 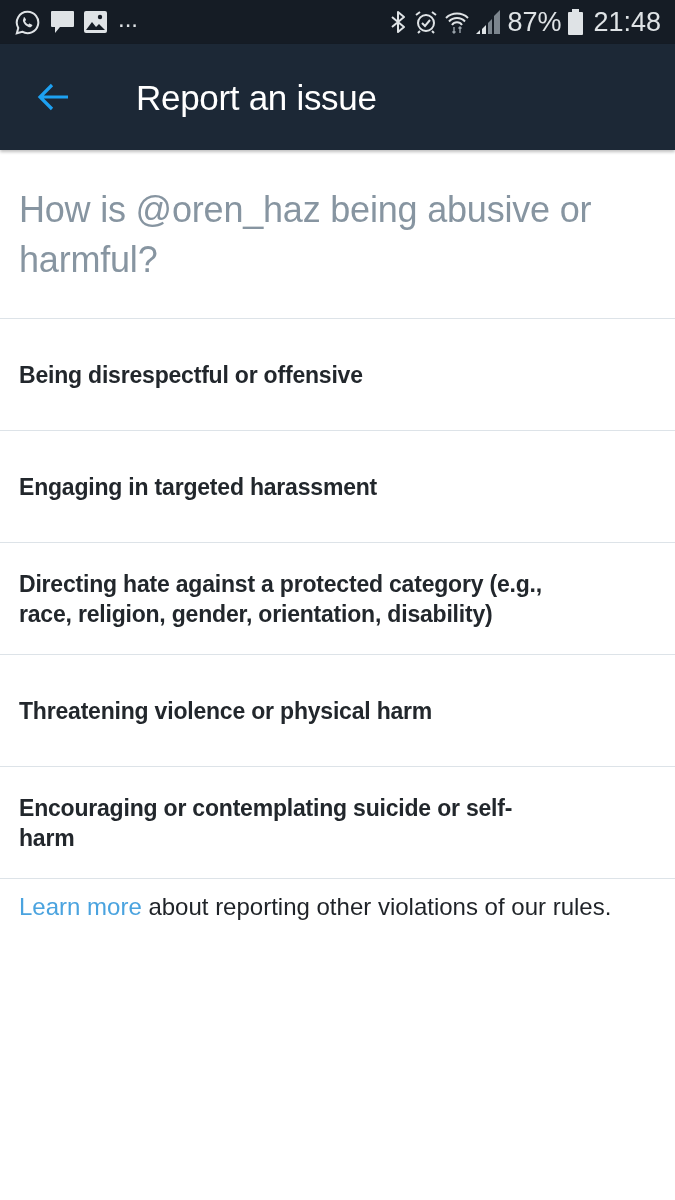 I want to click on signal-icon, so click(x=488, y=22).